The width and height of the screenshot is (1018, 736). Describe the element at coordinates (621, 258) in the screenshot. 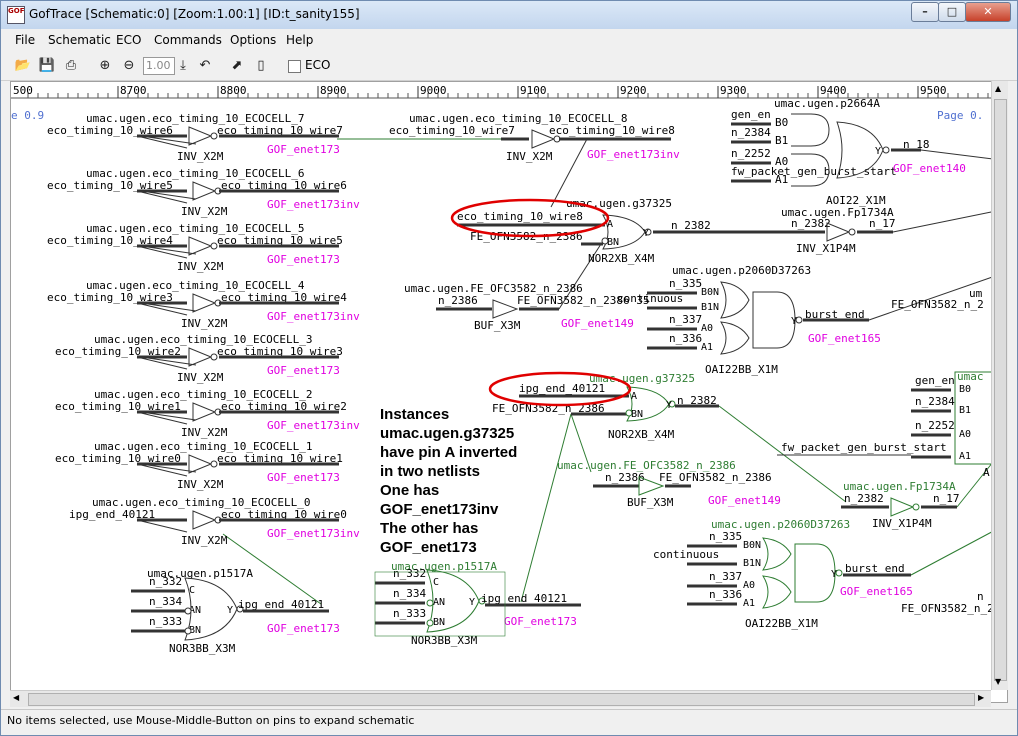

I see `cell-type: NOR2XB_X4M` at that location.